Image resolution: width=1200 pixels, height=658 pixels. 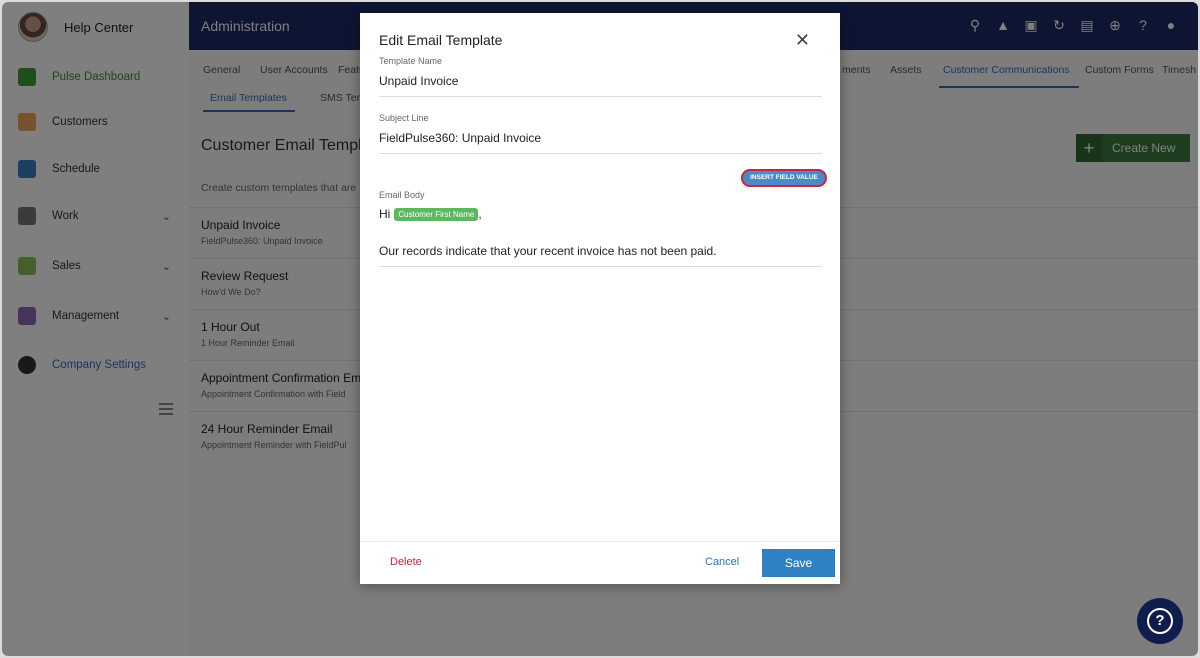 I want to click on footer-divider, so click(x=600, y=541).